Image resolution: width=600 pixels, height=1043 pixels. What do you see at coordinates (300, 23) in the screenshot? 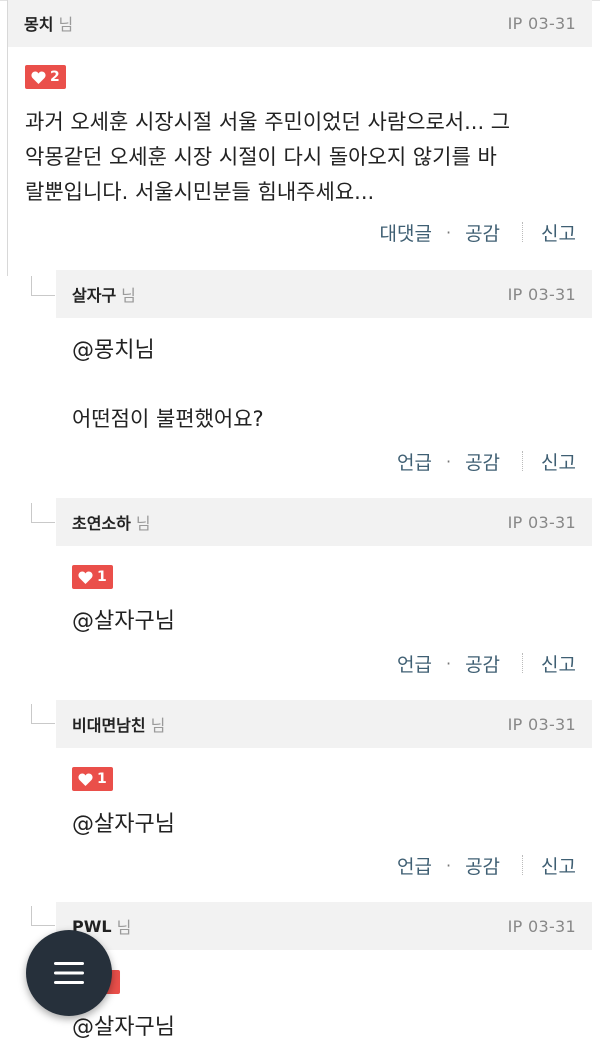
I see `comment-header: 몽치 님 IP 03-31` at bounding box center [300, 23].